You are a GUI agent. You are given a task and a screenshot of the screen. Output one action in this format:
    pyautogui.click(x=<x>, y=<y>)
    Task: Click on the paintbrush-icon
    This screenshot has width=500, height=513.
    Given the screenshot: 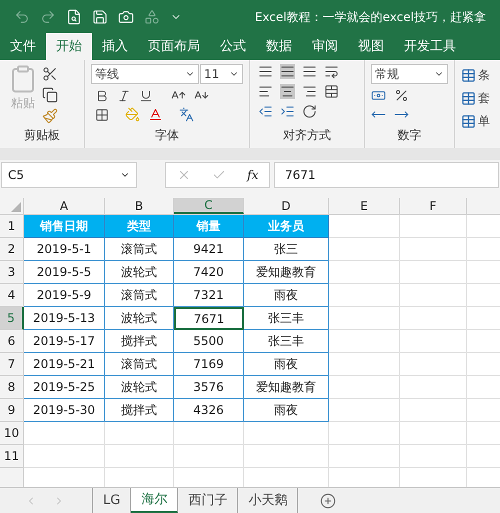 What is the action you would take?
    pyautogui.click(x=50, y=116)
    